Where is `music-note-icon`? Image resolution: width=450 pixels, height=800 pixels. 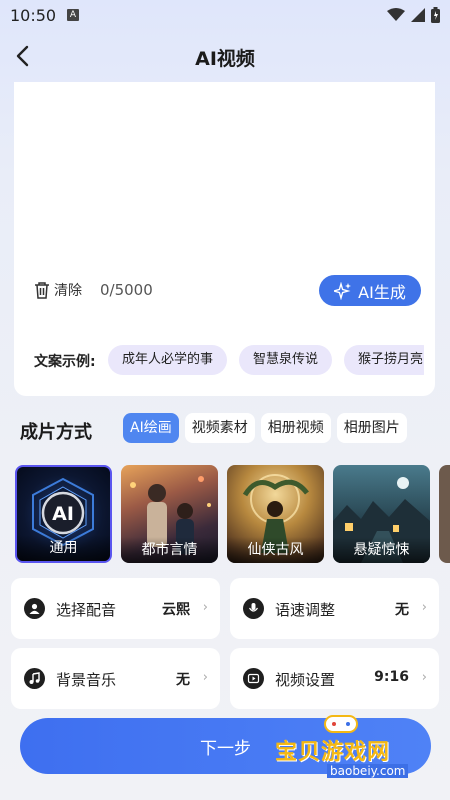
music-note-icon is located at coordinates (34, 678).